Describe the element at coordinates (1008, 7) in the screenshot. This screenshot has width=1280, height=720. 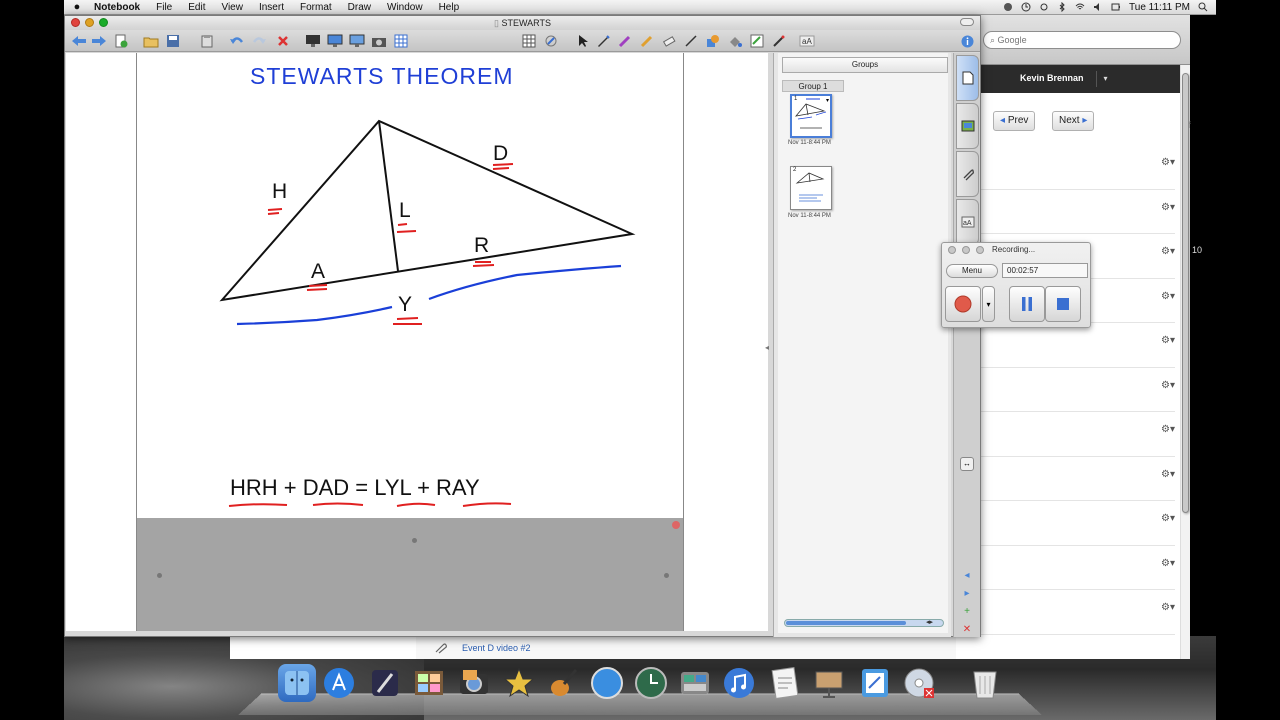
I see `recording-status-icon` at that location.